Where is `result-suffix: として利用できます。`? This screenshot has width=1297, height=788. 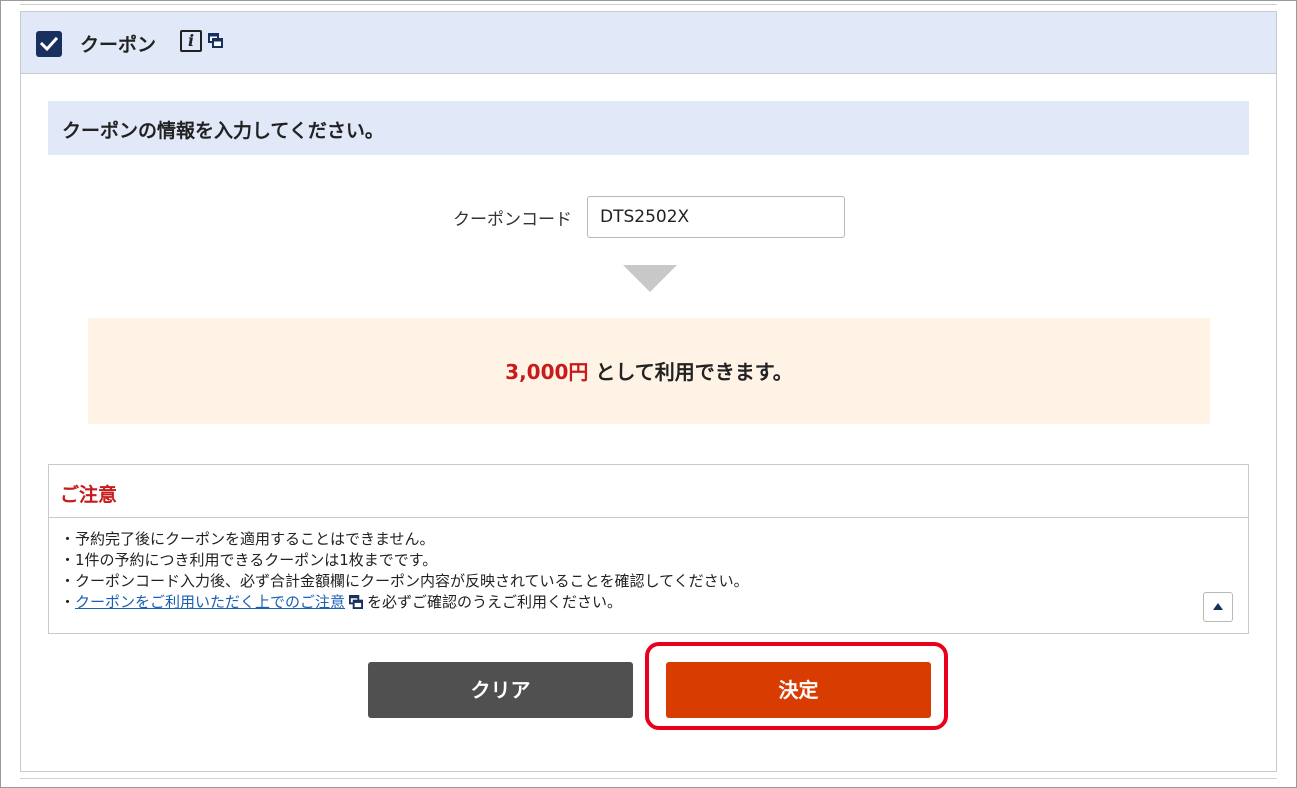
result-suffix: として利用できます。 is located at coordinates (690, 372).